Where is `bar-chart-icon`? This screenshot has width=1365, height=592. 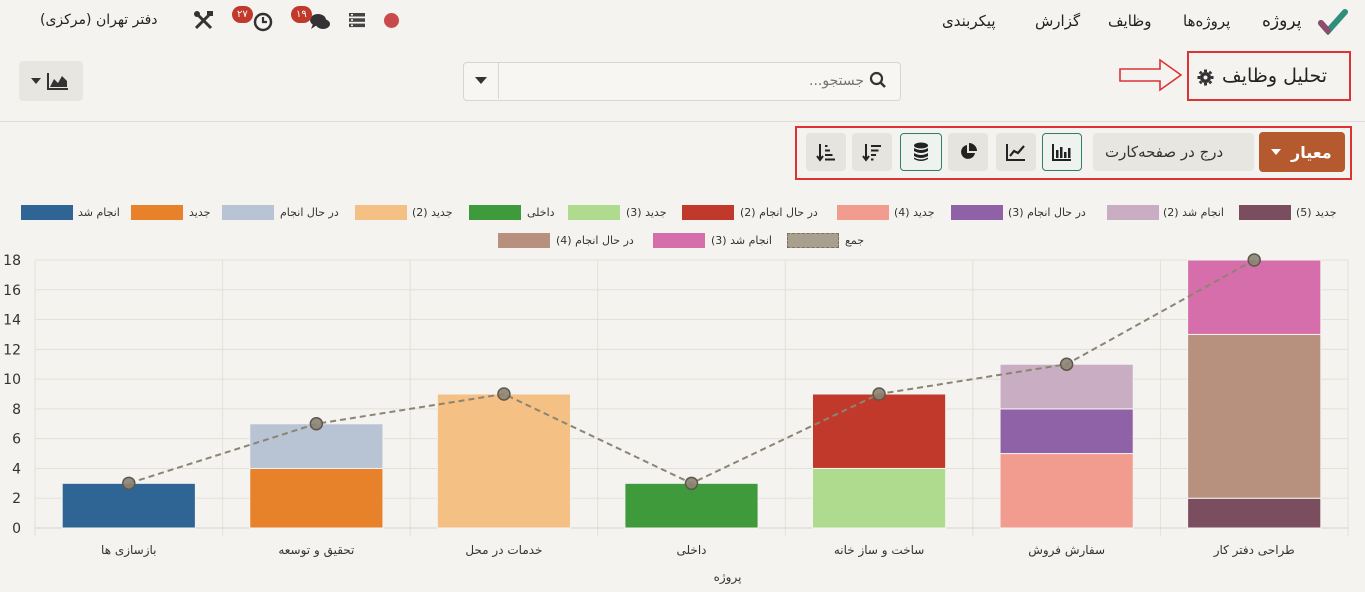
bar-chart-icon is located at coordinates (1062, 152).